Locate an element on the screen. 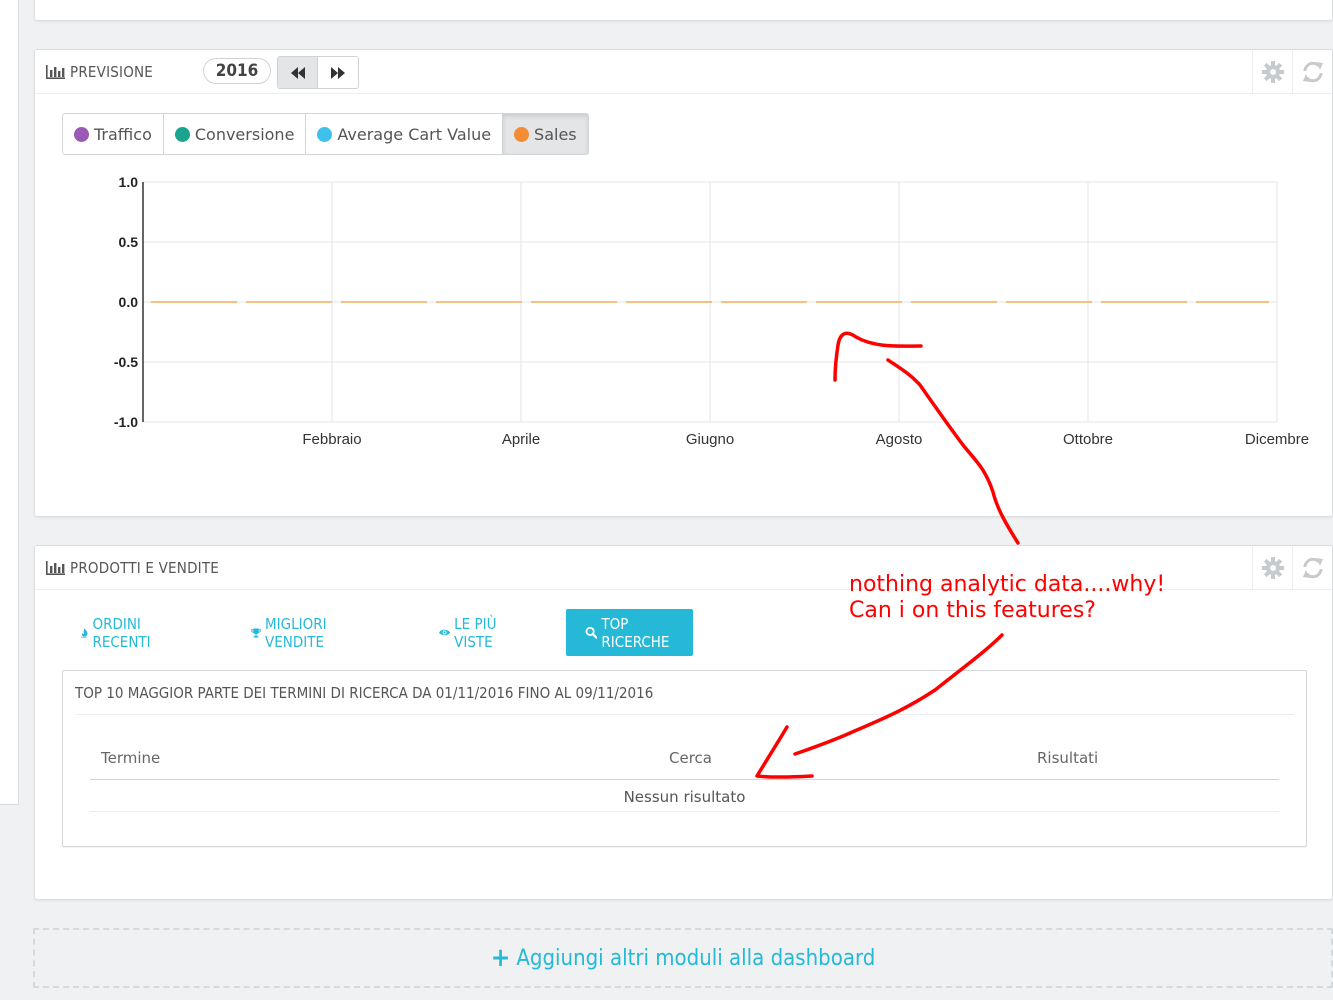  refresh-icon is located at coordinates (1312, 568).